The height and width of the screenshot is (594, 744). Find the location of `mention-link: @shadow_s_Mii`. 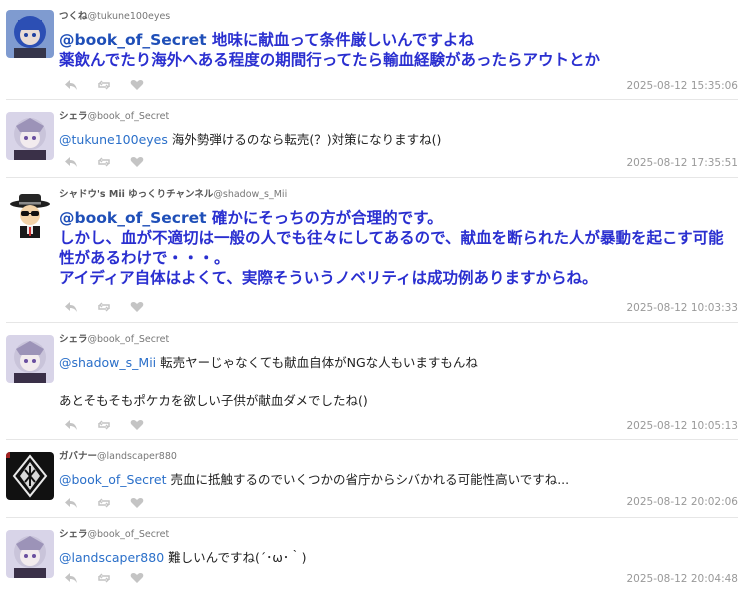

mention-link: @shadow_s_Mii is located at coordinates (107, 362).